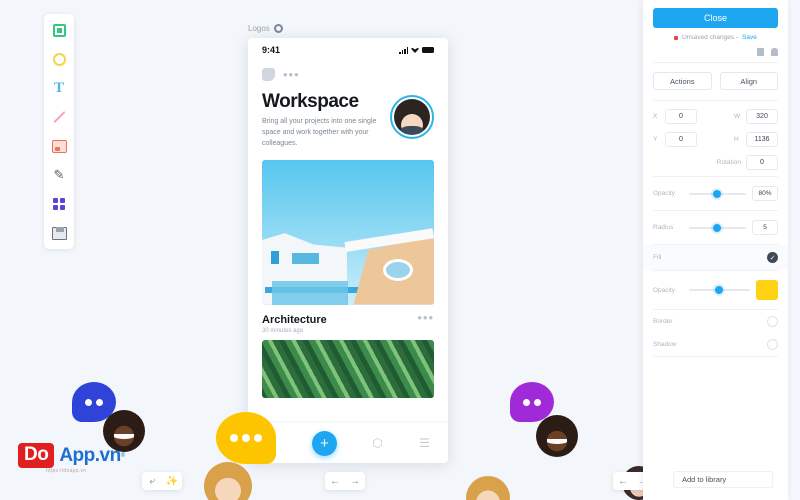 The image size is (800, 500). I want to click on canvas-tools-left: ⤶ ✨, so click(162, 481).